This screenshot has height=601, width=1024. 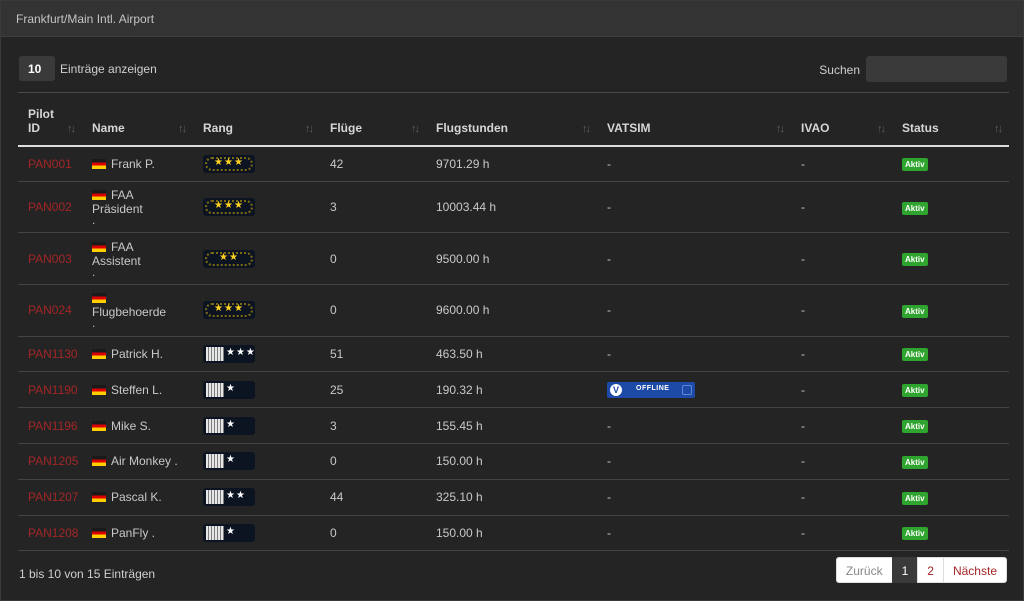 What do you see at coordinates (841, 119) in the screenshot?
I see `column-header-ivao: IVAO ↑↓` at bounding box center [841, 119].